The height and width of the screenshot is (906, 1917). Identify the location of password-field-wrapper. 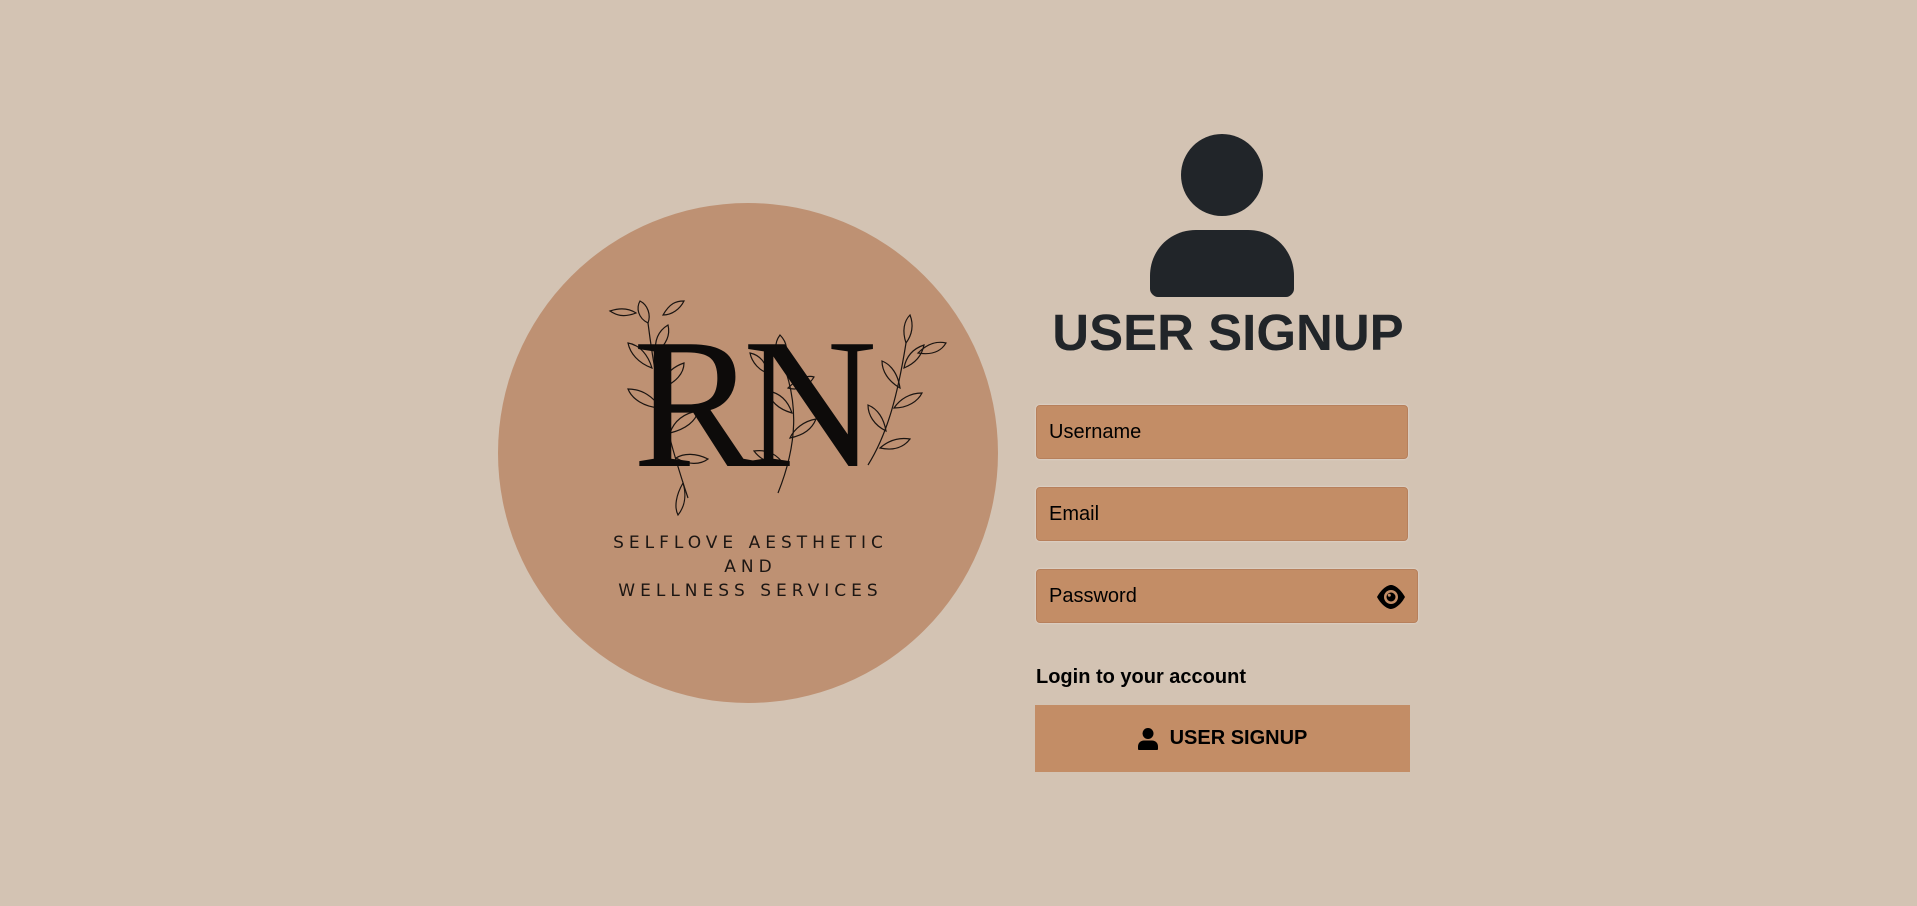
(1227, 596).